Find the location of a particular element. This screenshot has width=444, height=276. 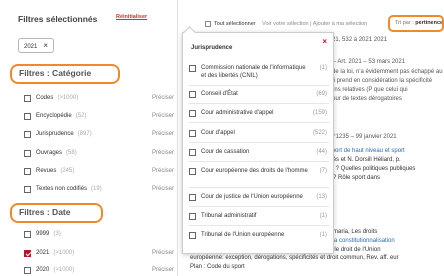

category-row-textes-non-codifies: Textes non codifiés (19) Préciser is located at coordinates (99, 189).